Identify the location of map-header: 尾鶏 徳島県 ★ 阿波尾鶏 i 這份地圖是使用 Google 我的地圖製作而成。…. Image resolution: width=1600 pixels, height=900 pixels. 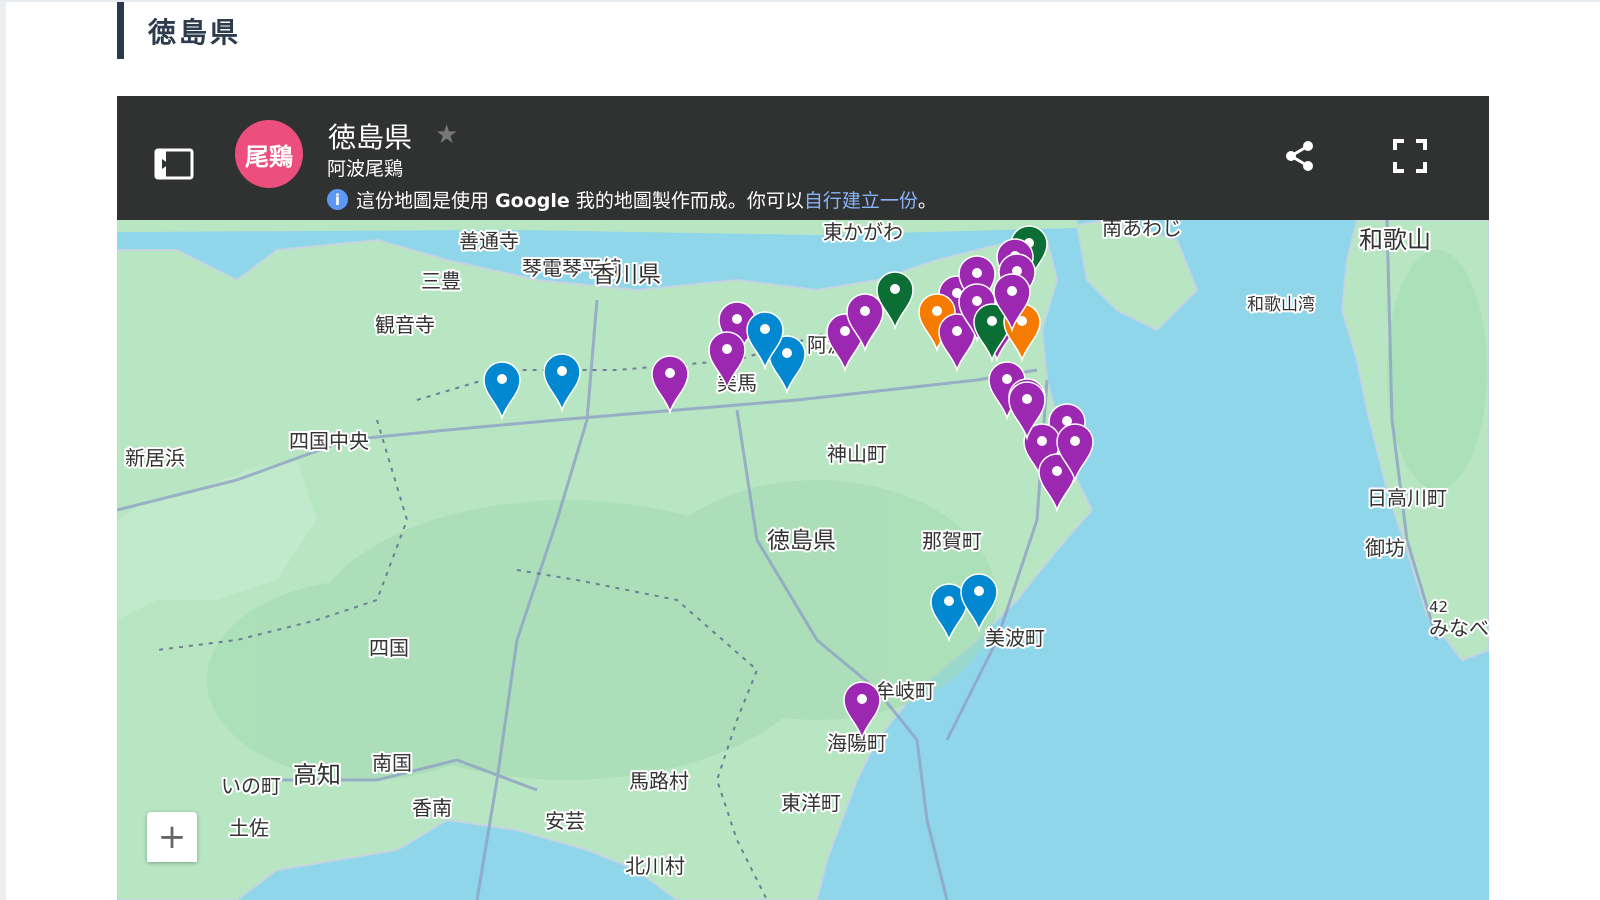
(803, 158).